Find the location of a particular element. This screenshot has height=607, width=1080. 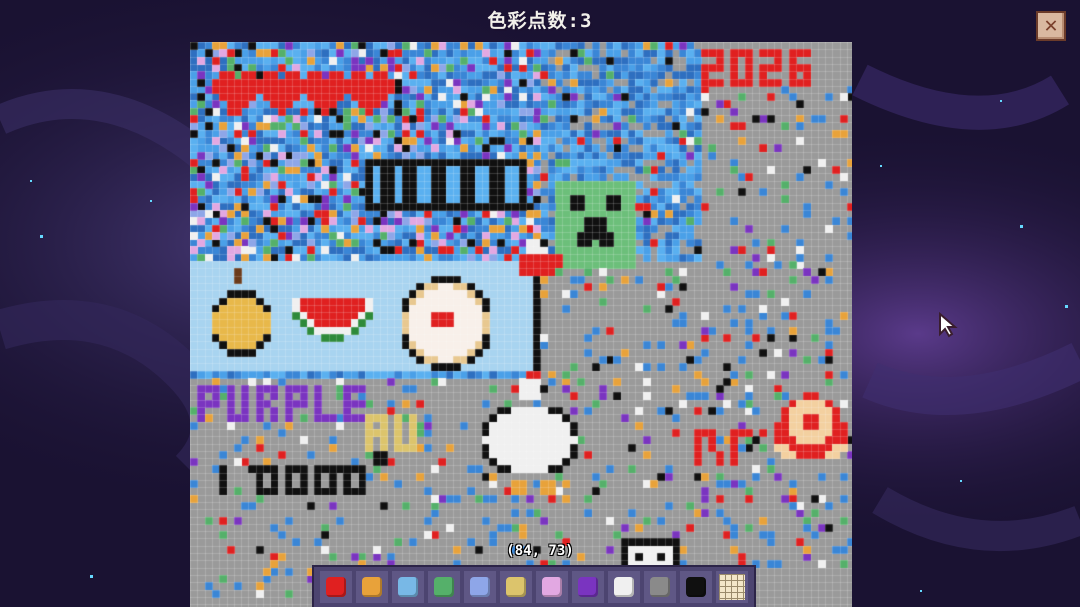

close-icon: ✕ is located at coordinates (1051, 25).